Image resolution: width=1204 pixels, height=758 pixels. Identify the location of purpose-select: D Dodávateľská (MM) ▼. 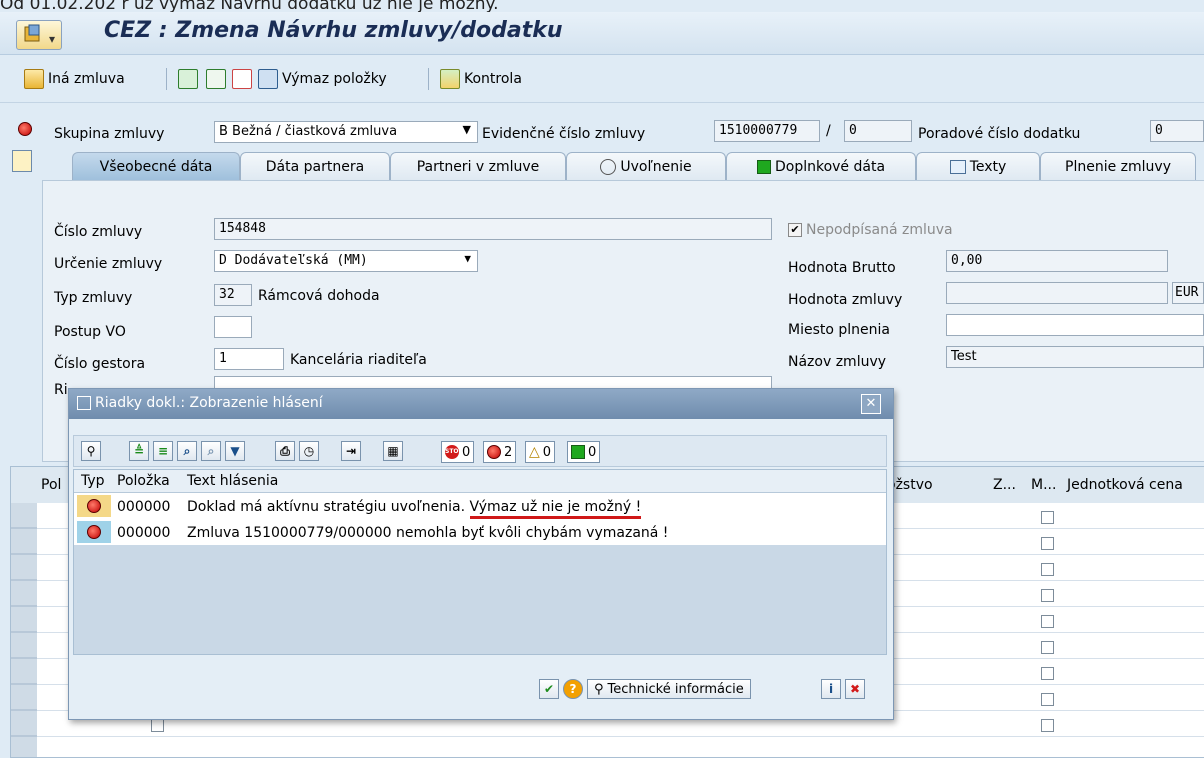
(346, 261).